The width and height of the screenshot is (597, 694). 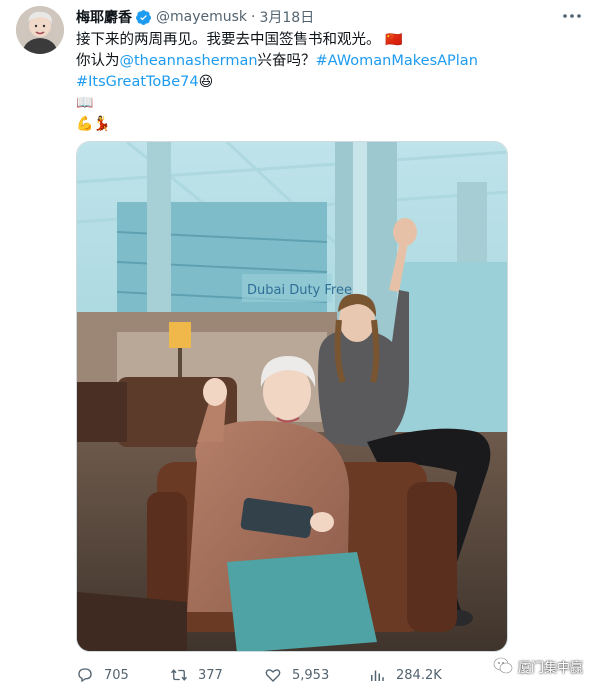 I want to click on tweet-text-line1: 接下来的两周再见。我要去中国签售书和观光。, so click(x=228, y=40).